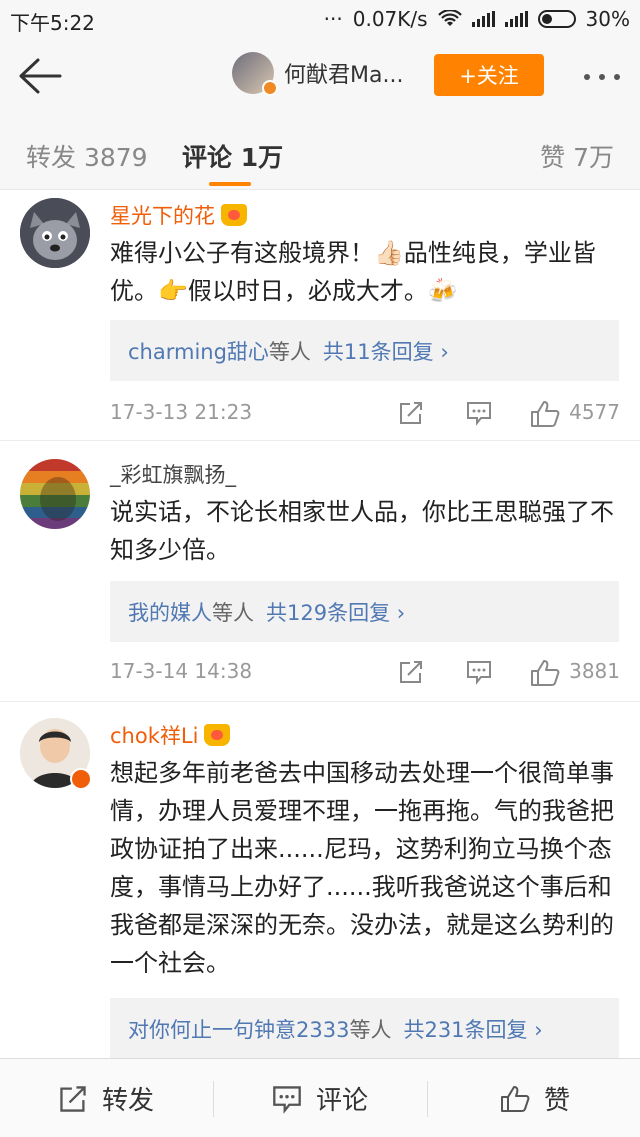 The image size is (640, 1137). Describe the element at coordinates (40, 76) in the screenshot. I see `back-arrow-icon` at that location.